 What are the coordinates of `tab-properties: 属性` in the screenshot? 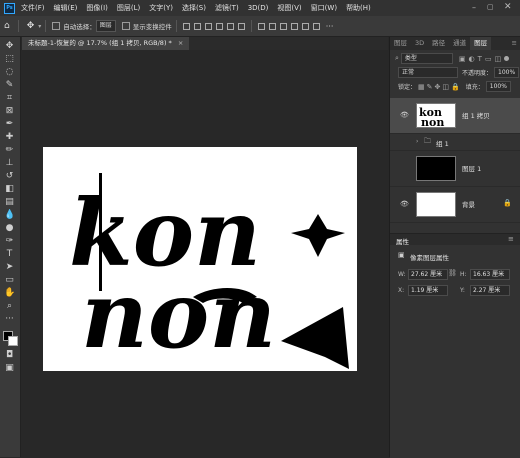 It's located at (402, 241).